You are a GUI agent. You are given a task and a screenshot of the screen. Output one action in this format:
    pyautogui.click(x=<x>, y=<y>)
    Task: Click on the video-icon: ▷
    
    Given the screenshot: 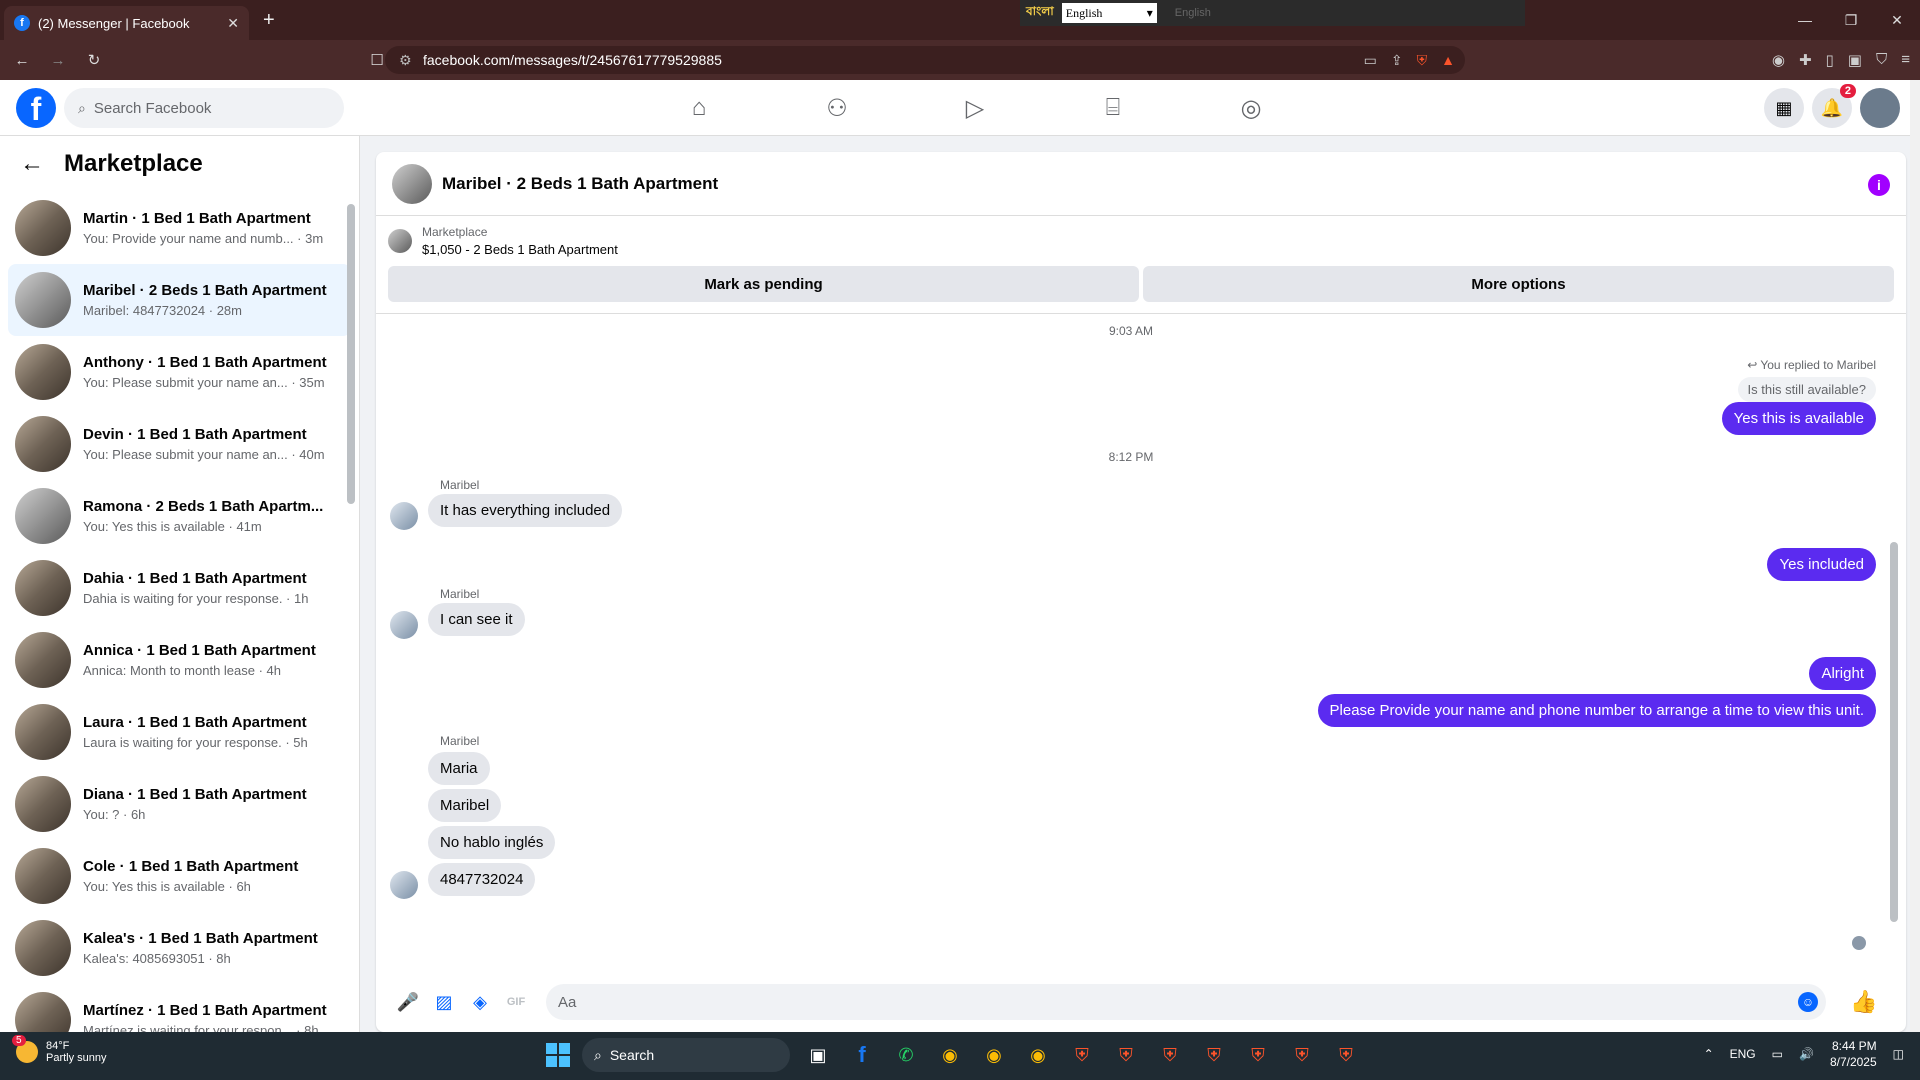 What is the action you would take?
    pyautogui.click(x=975, y=108)
    